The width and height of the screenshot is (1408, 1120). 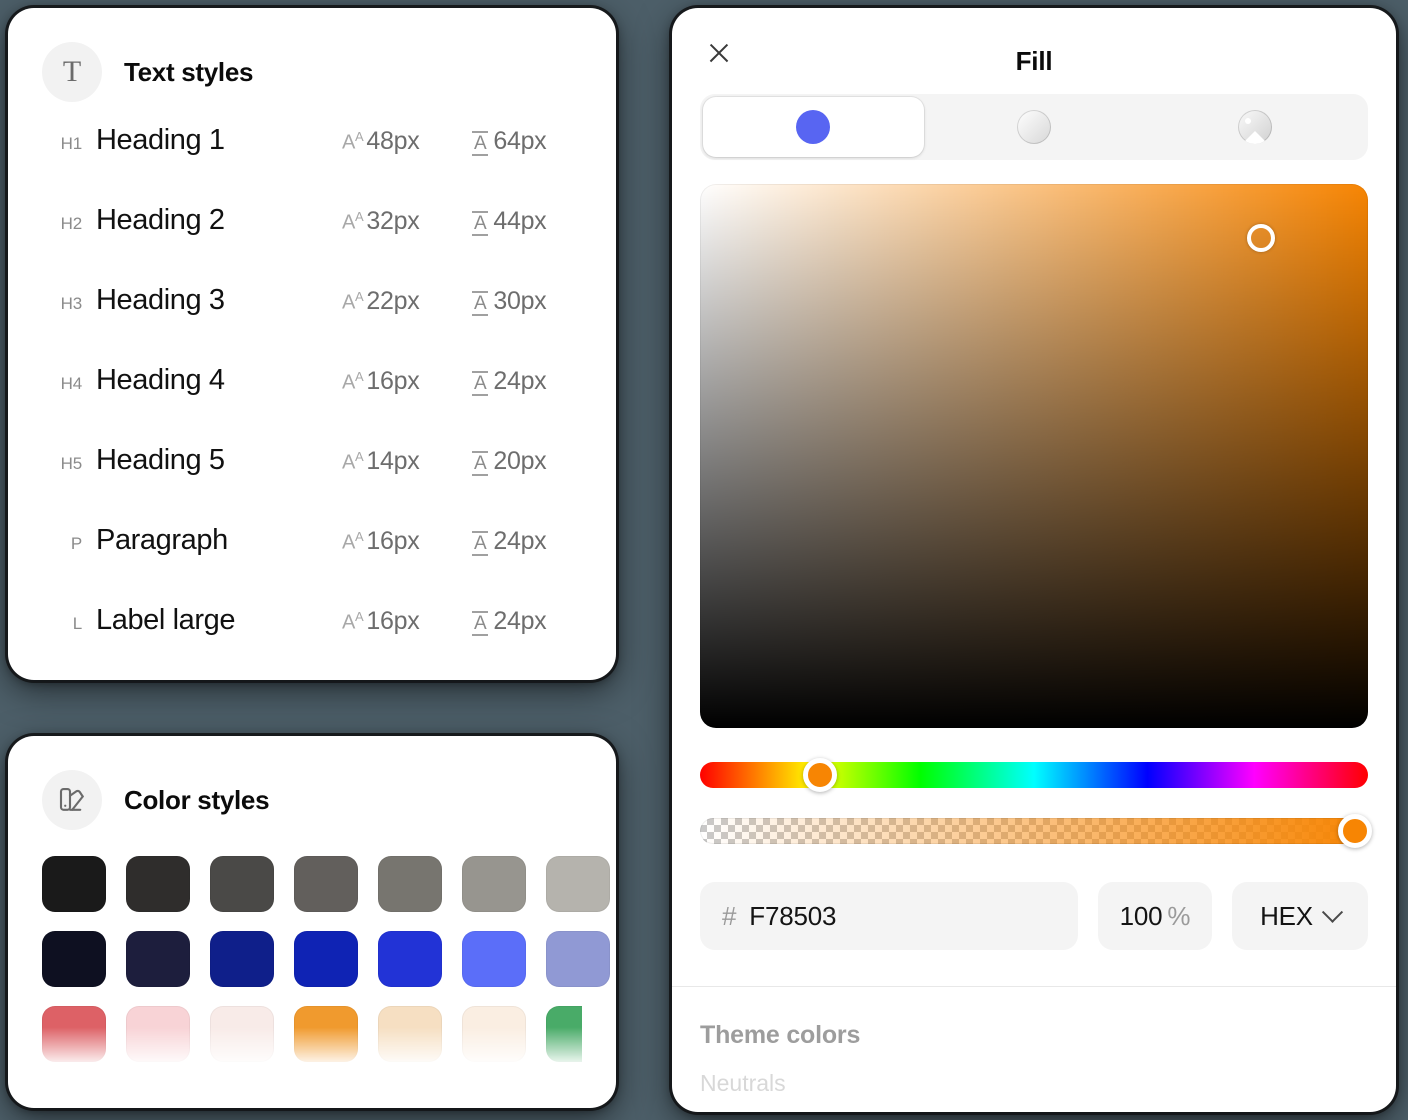 I want to click on text-T-glyph: T, so click(x=72, y=71).